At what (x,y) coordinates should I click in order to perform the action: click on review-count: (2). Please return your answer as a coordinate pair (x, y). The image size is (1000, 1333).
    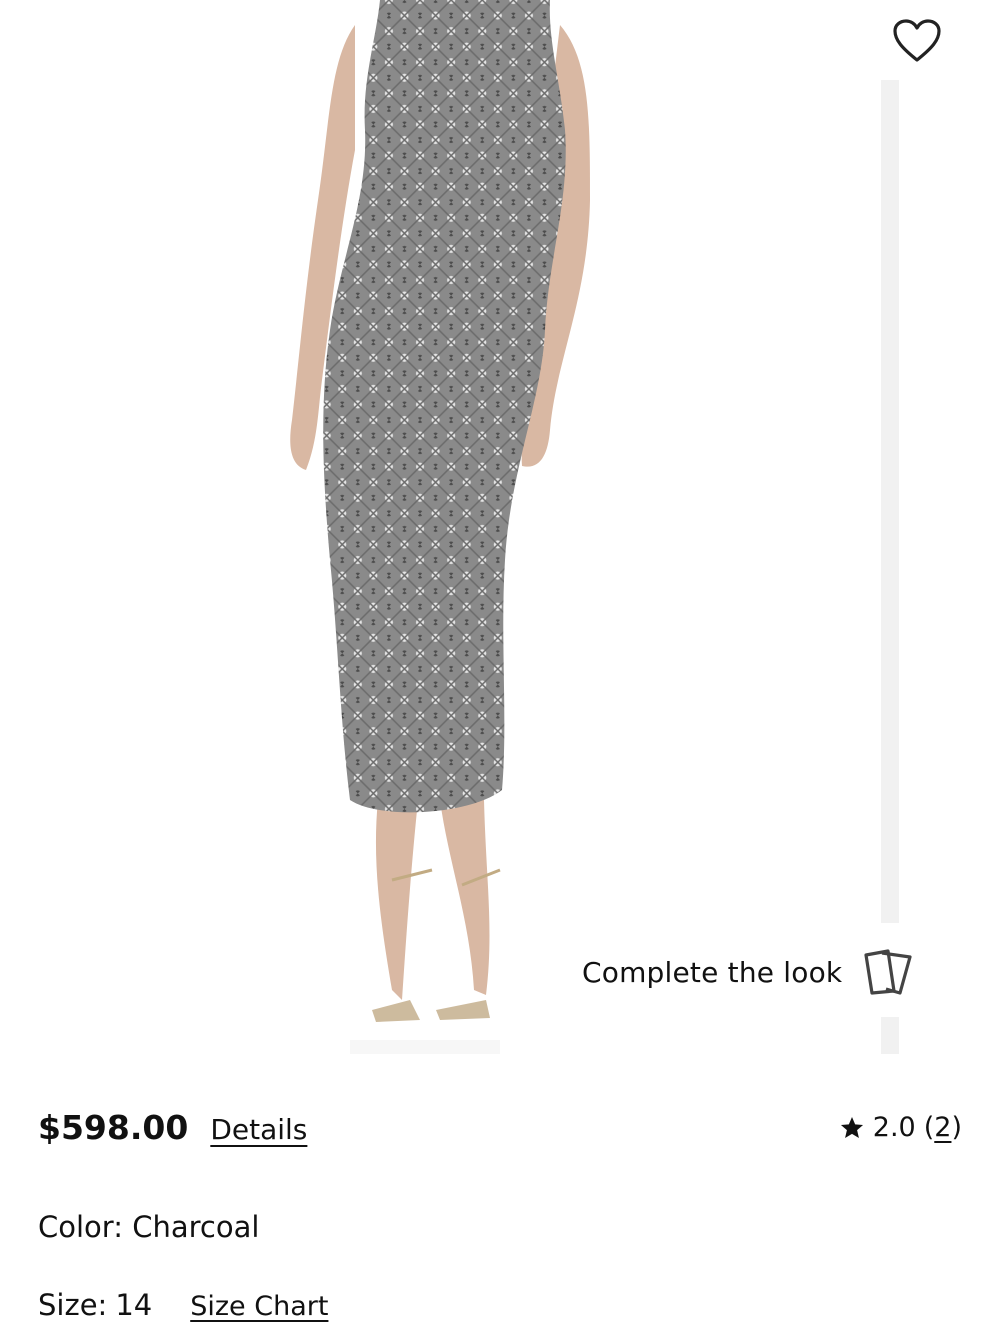
    Looking at the image, I should click on (942, 1127).